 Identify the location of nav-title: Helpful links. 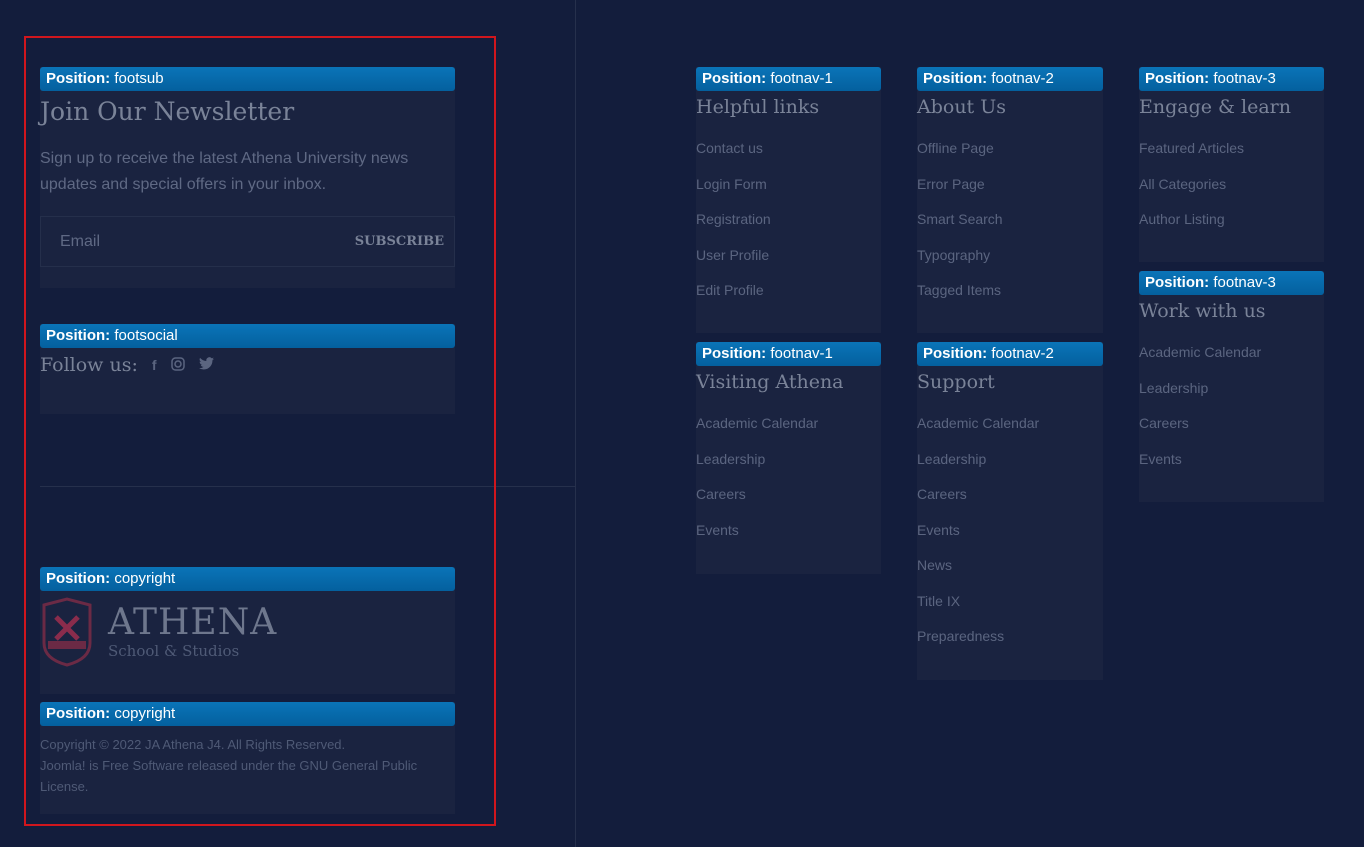
(758, 107).